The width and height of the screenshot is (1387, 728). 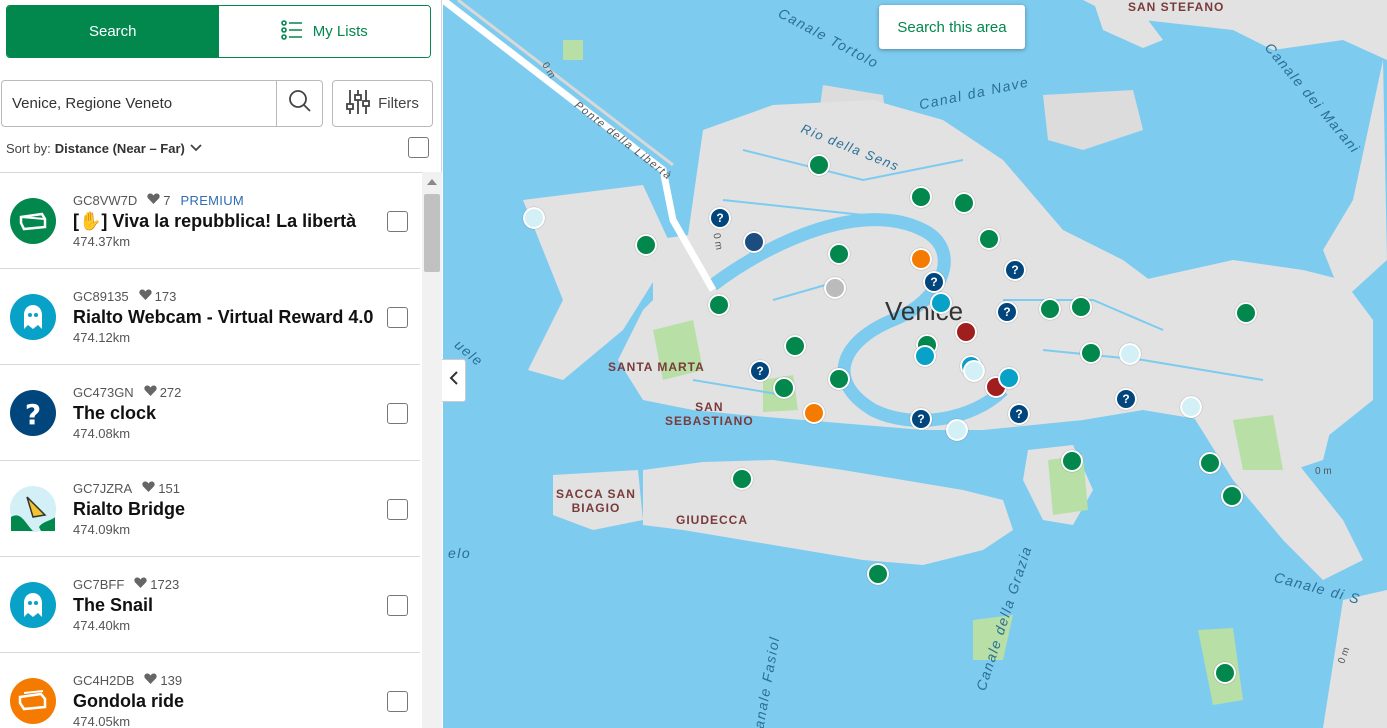 I want to click on earthcache-icon, so click(x=33, y=509).